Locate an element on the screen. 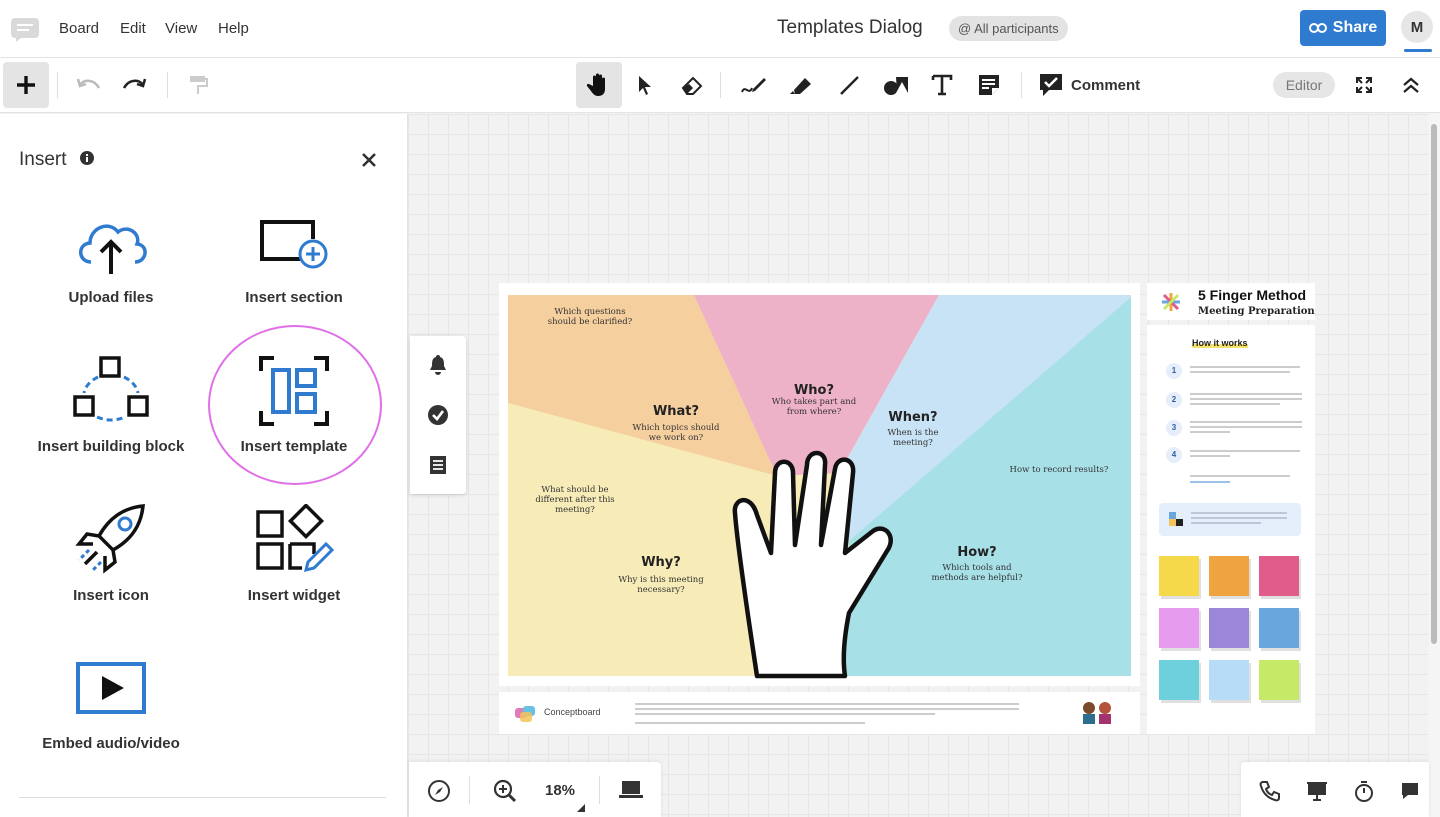 The image size is (1440, 817). eraser-tool-button is located at coordinates (692, 85).